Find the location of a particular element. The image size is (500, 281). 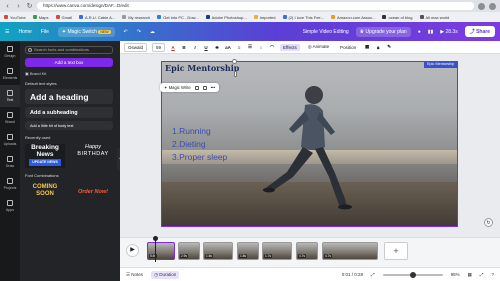

birthday-template: Happy BIRTHDAY is located at coordinates (93, 156).